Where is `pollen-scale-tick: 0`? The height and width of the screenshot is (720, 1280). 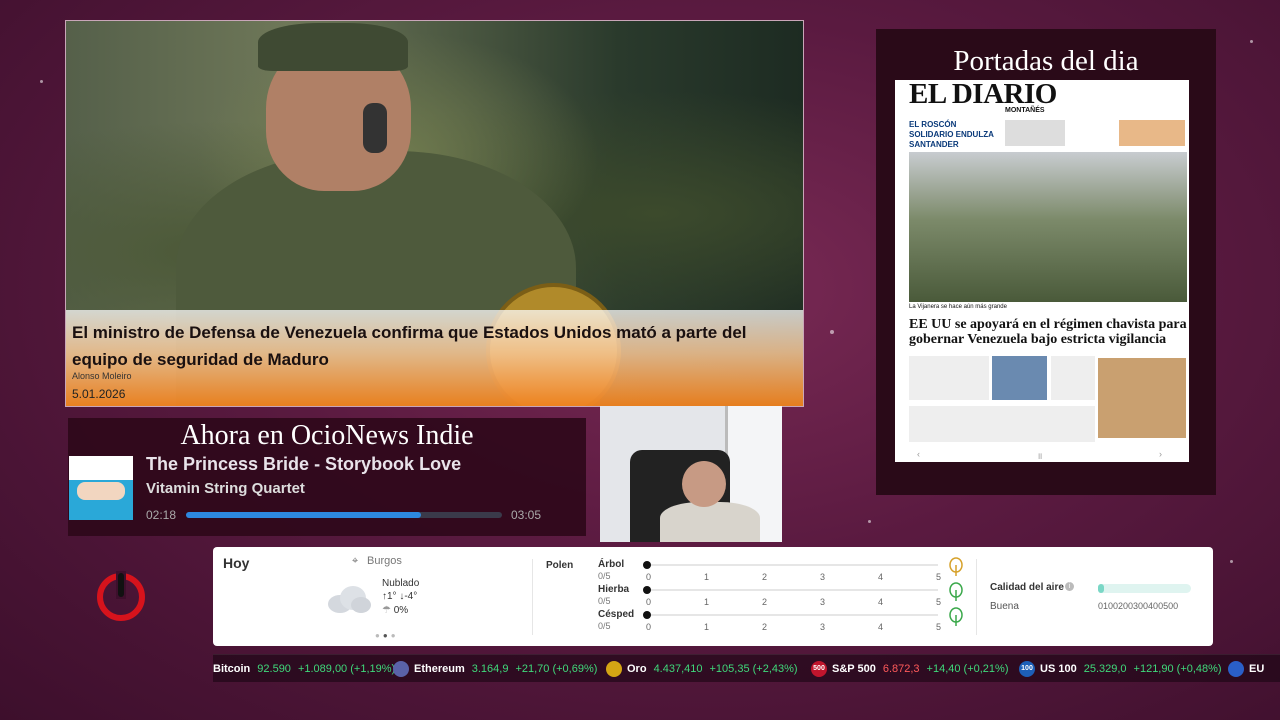
pollen-scale-tick: 0 is located at coordinates (649, 577).